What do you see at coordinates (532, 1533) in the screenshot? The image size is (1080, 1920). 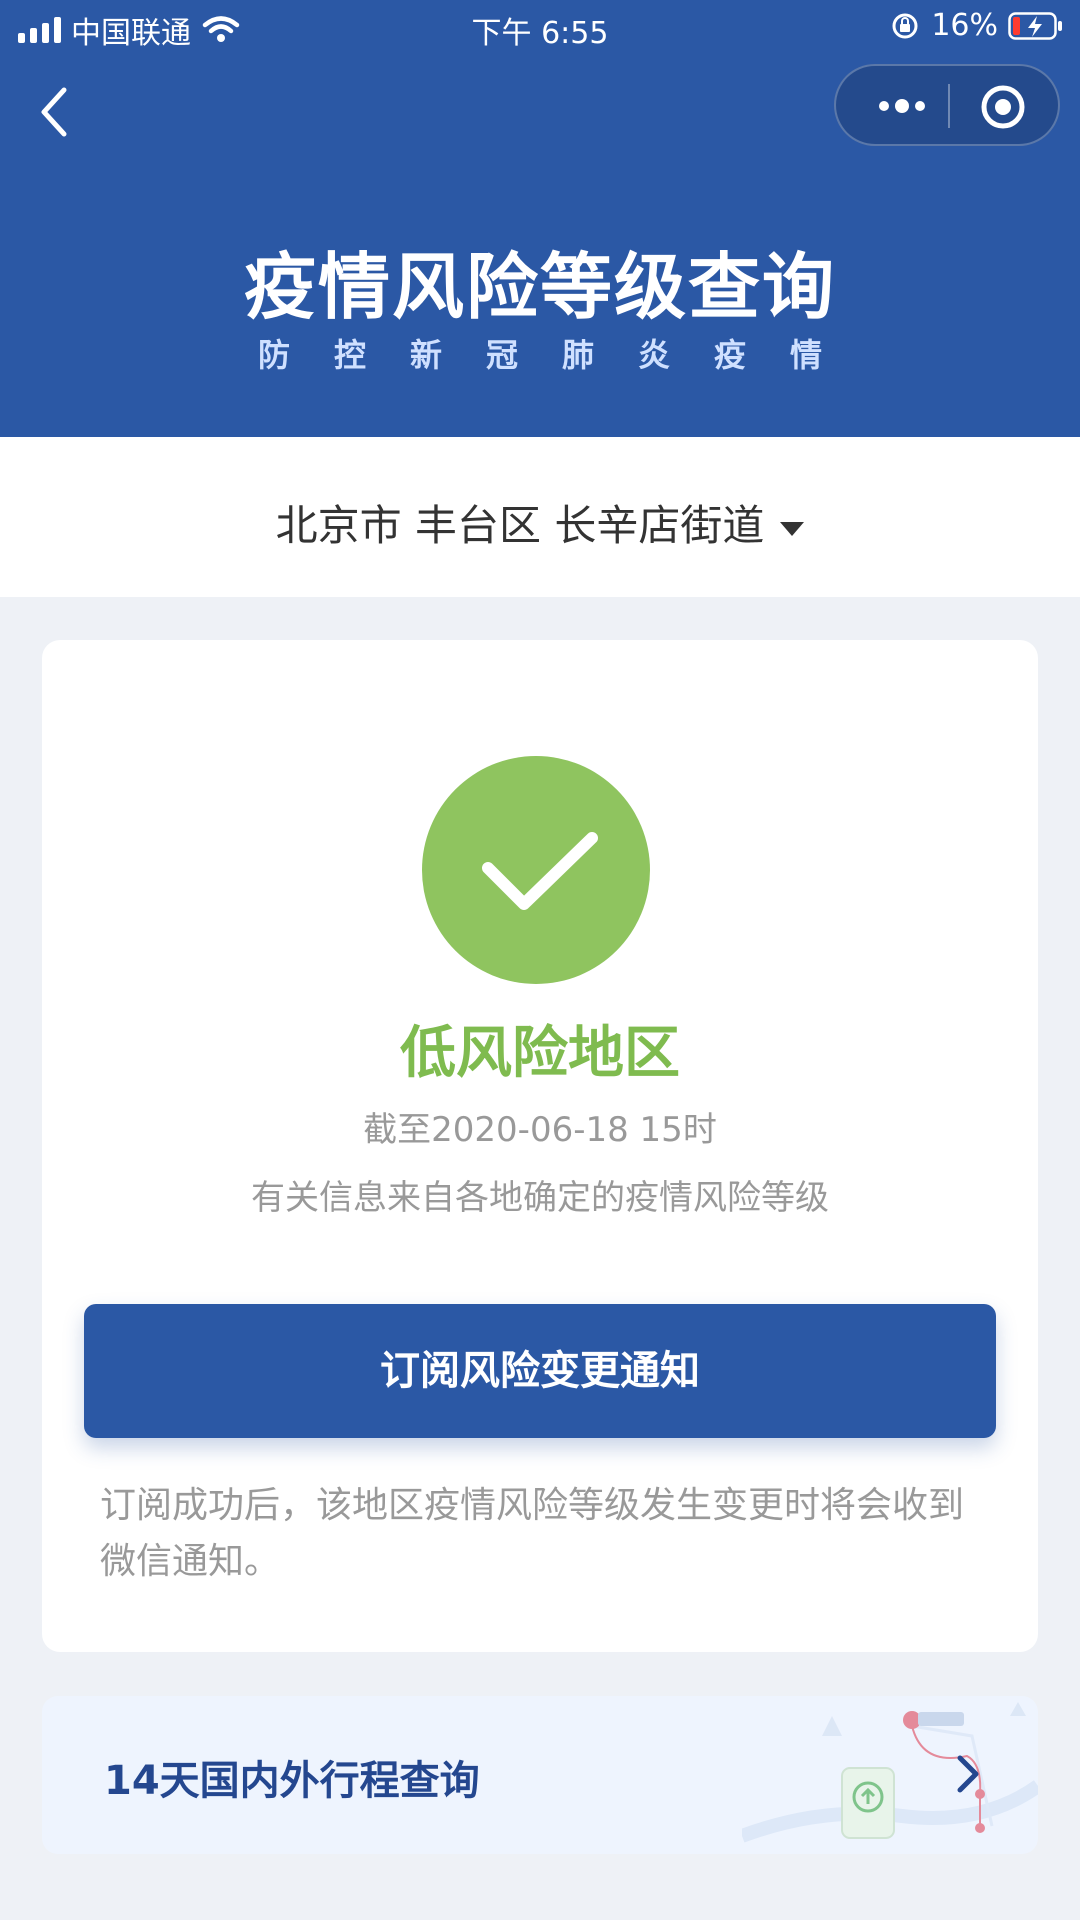 I see `subscribe-note: 订阅成功后，该地区疫情风险等级发生变更时将会收到微信通知。` at bounding box center [532, 1533].